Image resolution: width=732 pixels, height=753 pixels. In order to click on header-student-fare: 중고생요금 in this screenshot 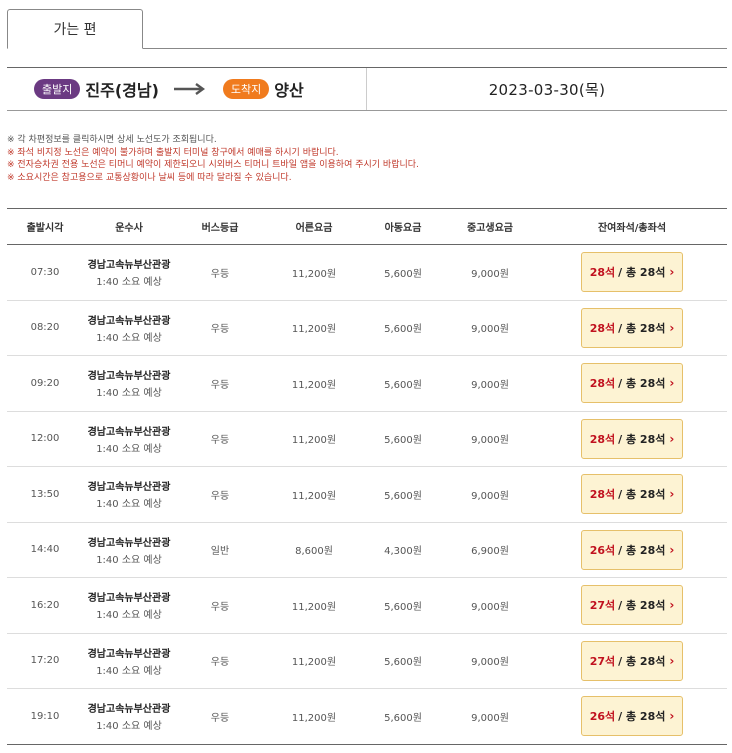, I will do `click(490, 226)`.